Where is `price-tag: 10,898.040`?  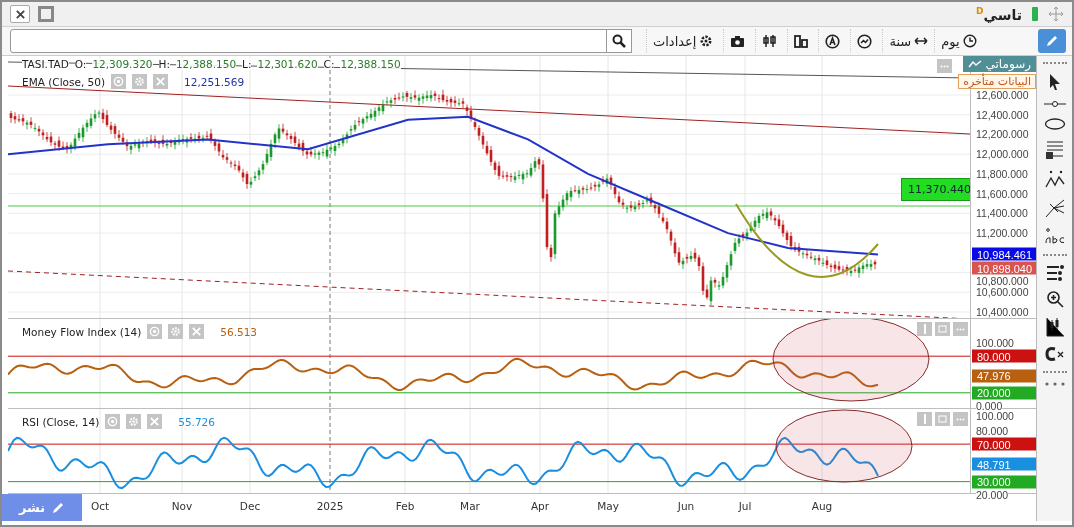 price-tag: 10,898.040 is located at coordinates (1004, 268).